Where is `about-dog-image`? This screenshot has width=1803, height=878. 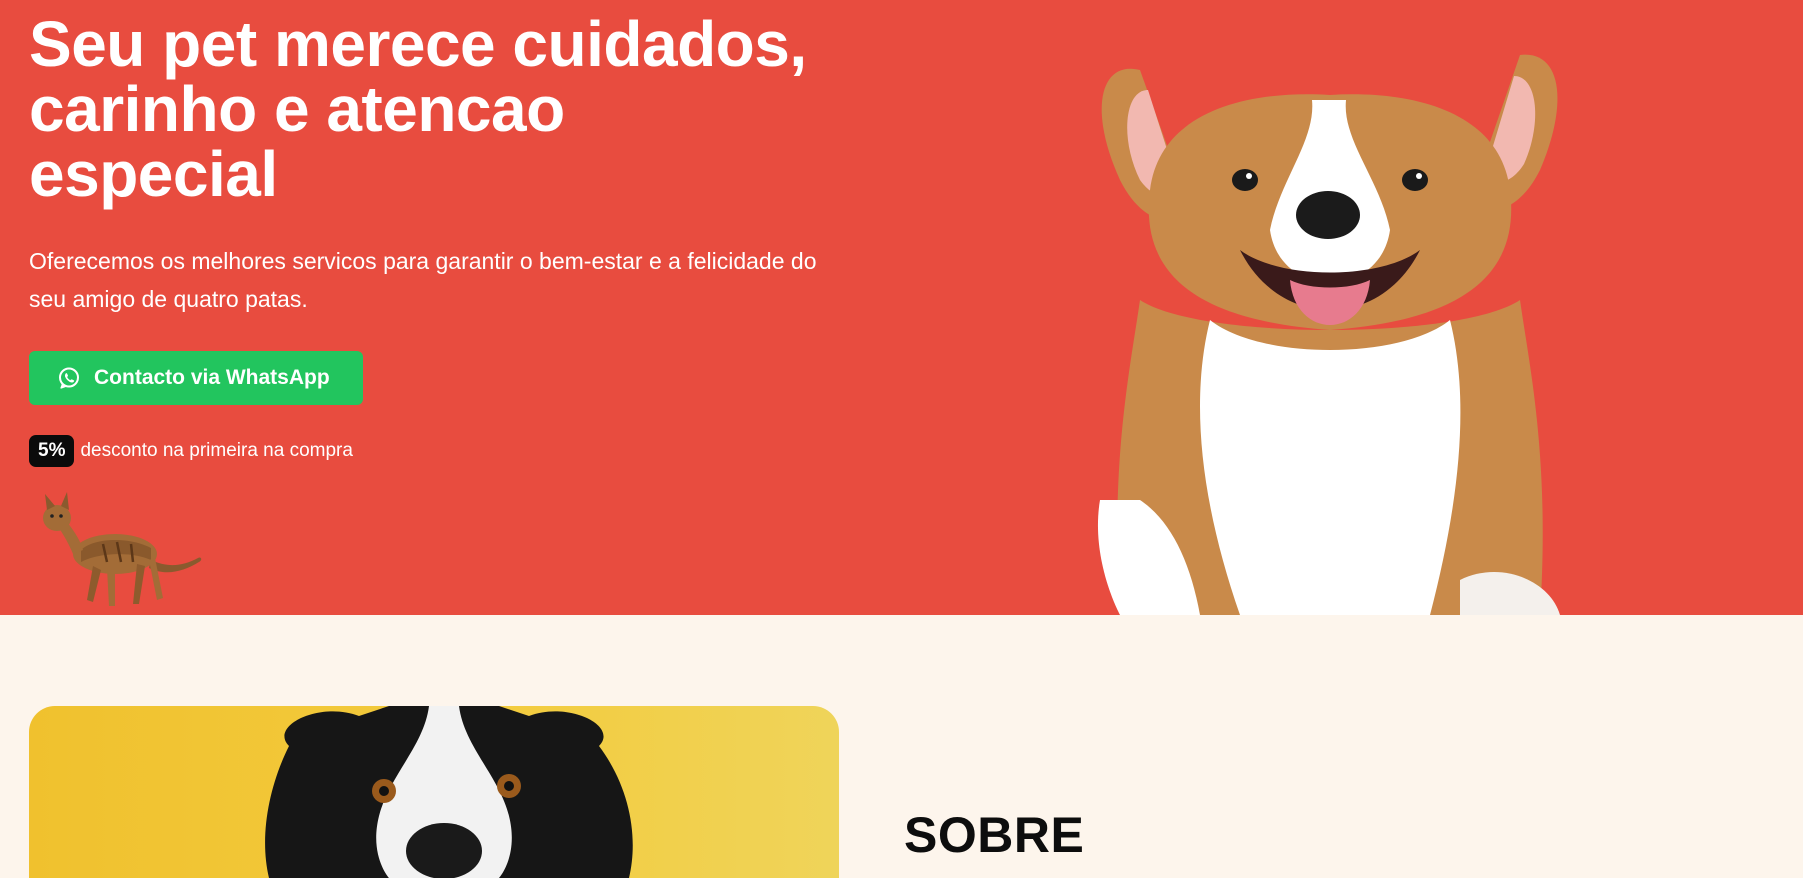 about-dog-image is located at coordinates (434, 792).